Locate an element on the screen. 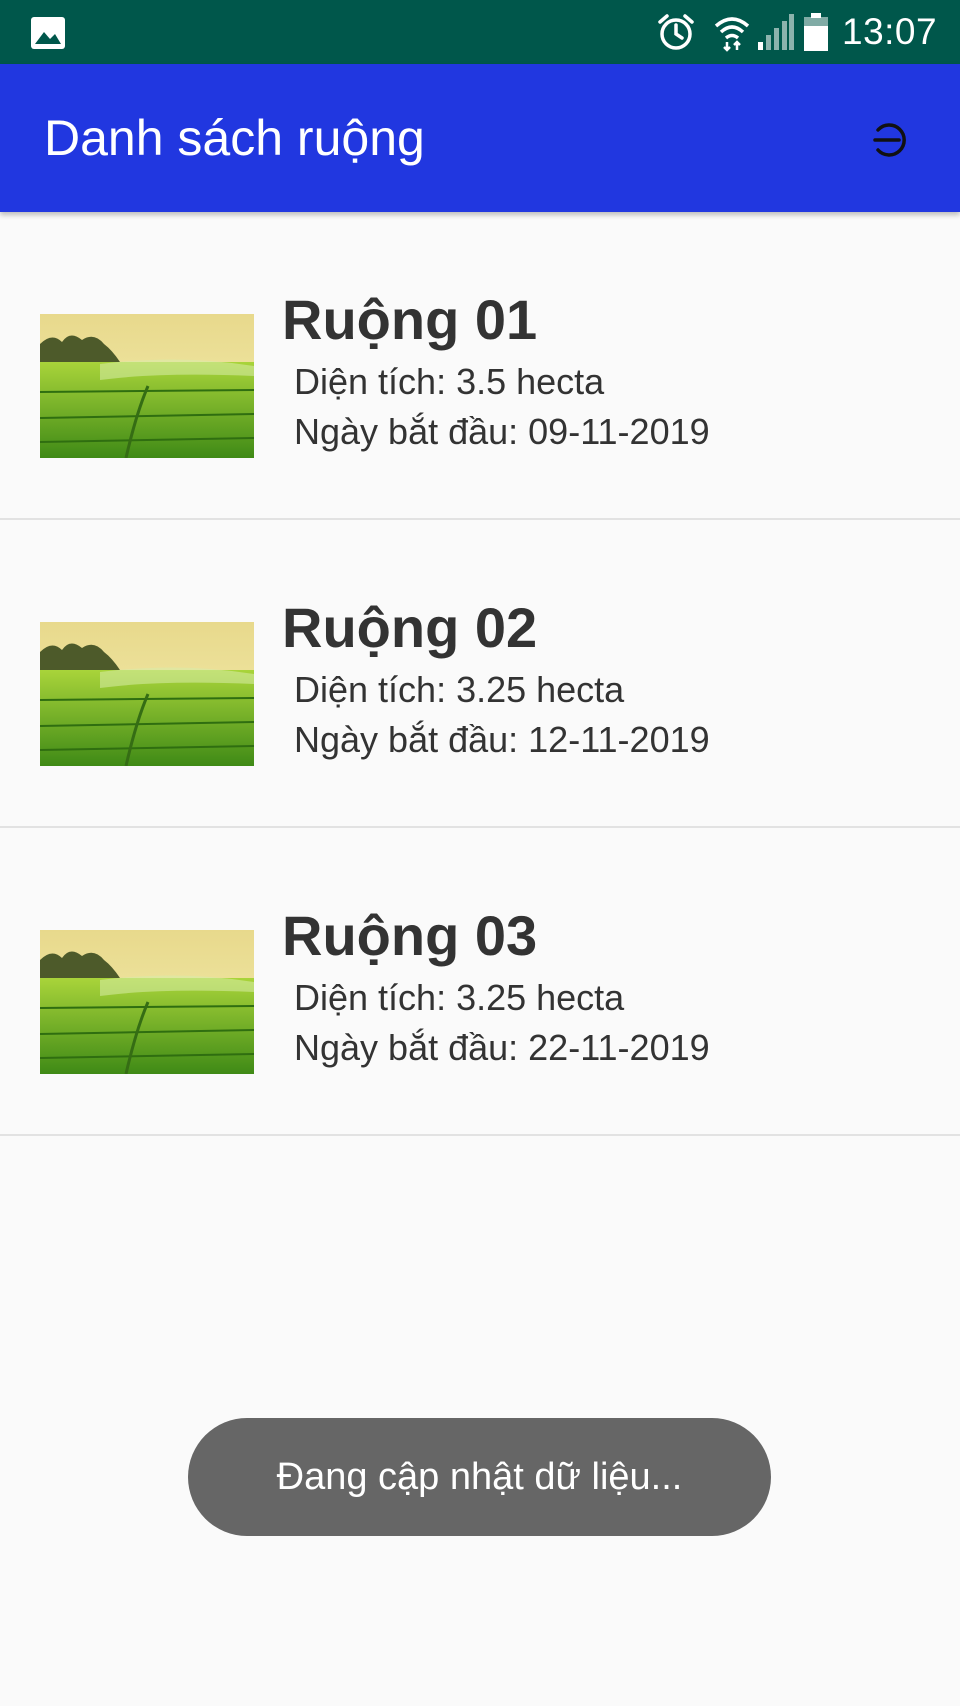 The height and width of the screenshot is (1706, 960). field-start-date: Ngày bắt đầu: 22-11-2019 is located at coordinates (502, 1047).